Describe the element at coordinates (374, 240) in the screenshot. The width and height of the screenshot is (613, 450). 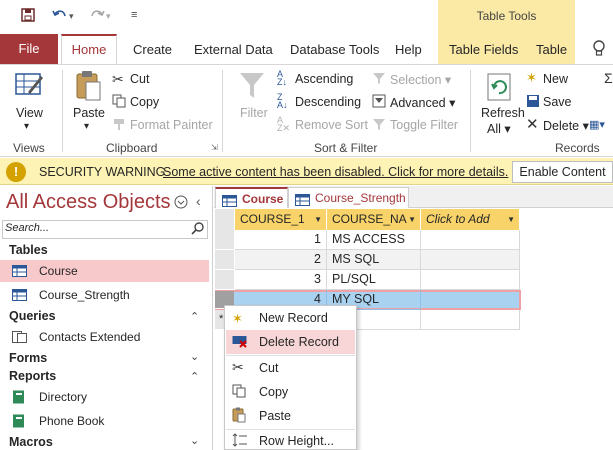
I see `table-cell: MS ACCESS` at that location.